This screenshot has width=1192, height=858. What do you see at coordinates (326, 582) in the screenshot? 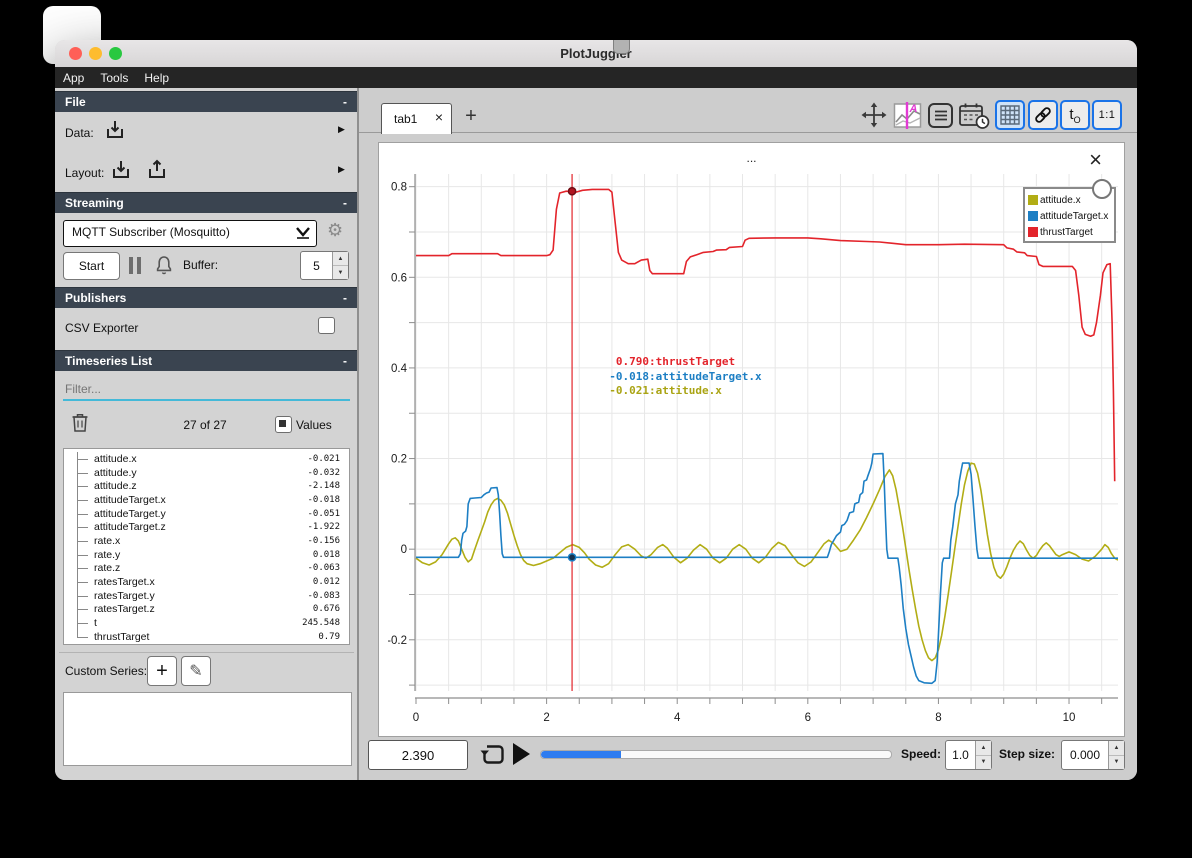
I see `series-value: 0.012` at bounding box center [326, 582].